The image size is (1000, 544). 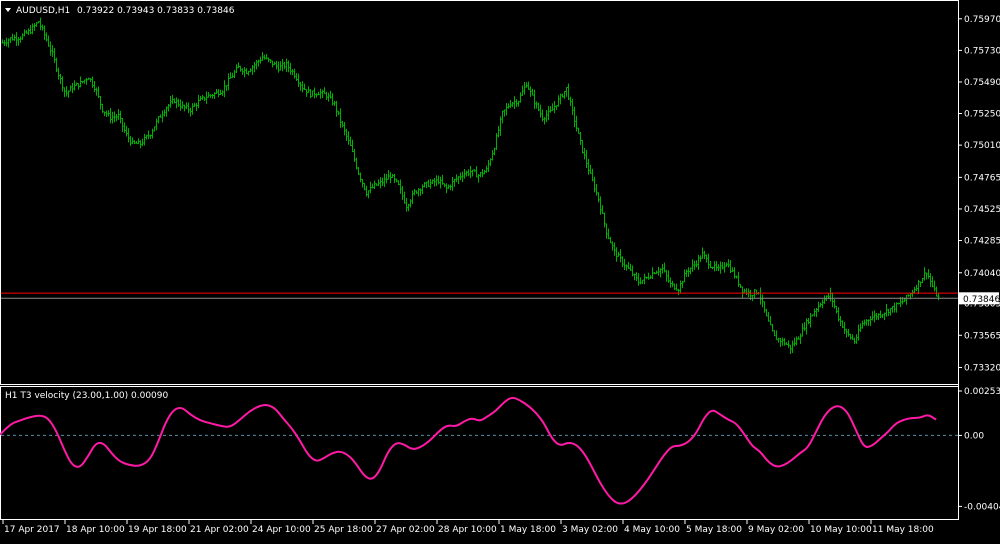 I want to click on time-tick-label: 3 May 02:00, so click(x=590, y=530).